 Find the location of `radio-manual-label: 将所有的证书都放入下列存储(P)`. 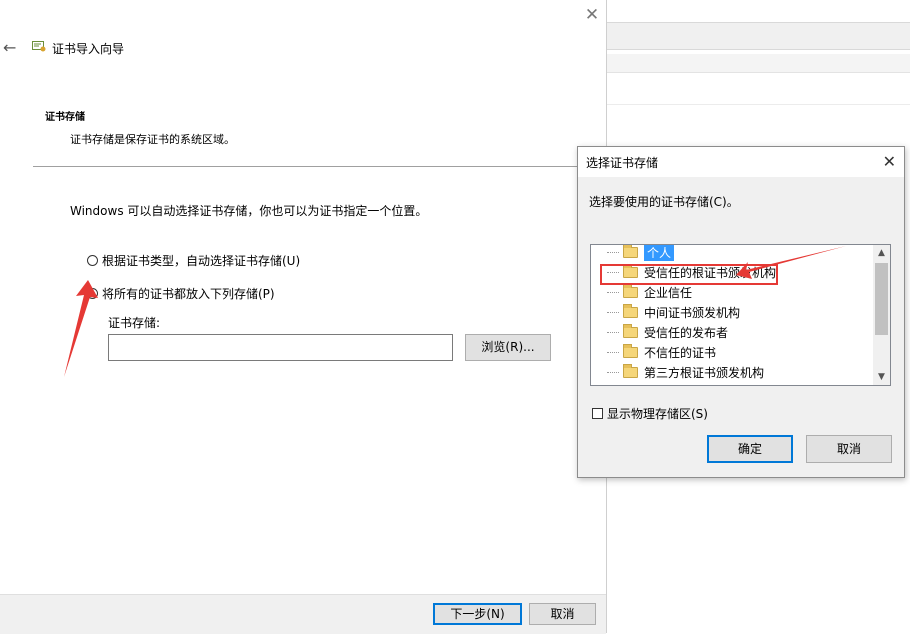

radio-manual-label: 将所有的证书都放入下列存储(P) is located at coordinates (188, 294).